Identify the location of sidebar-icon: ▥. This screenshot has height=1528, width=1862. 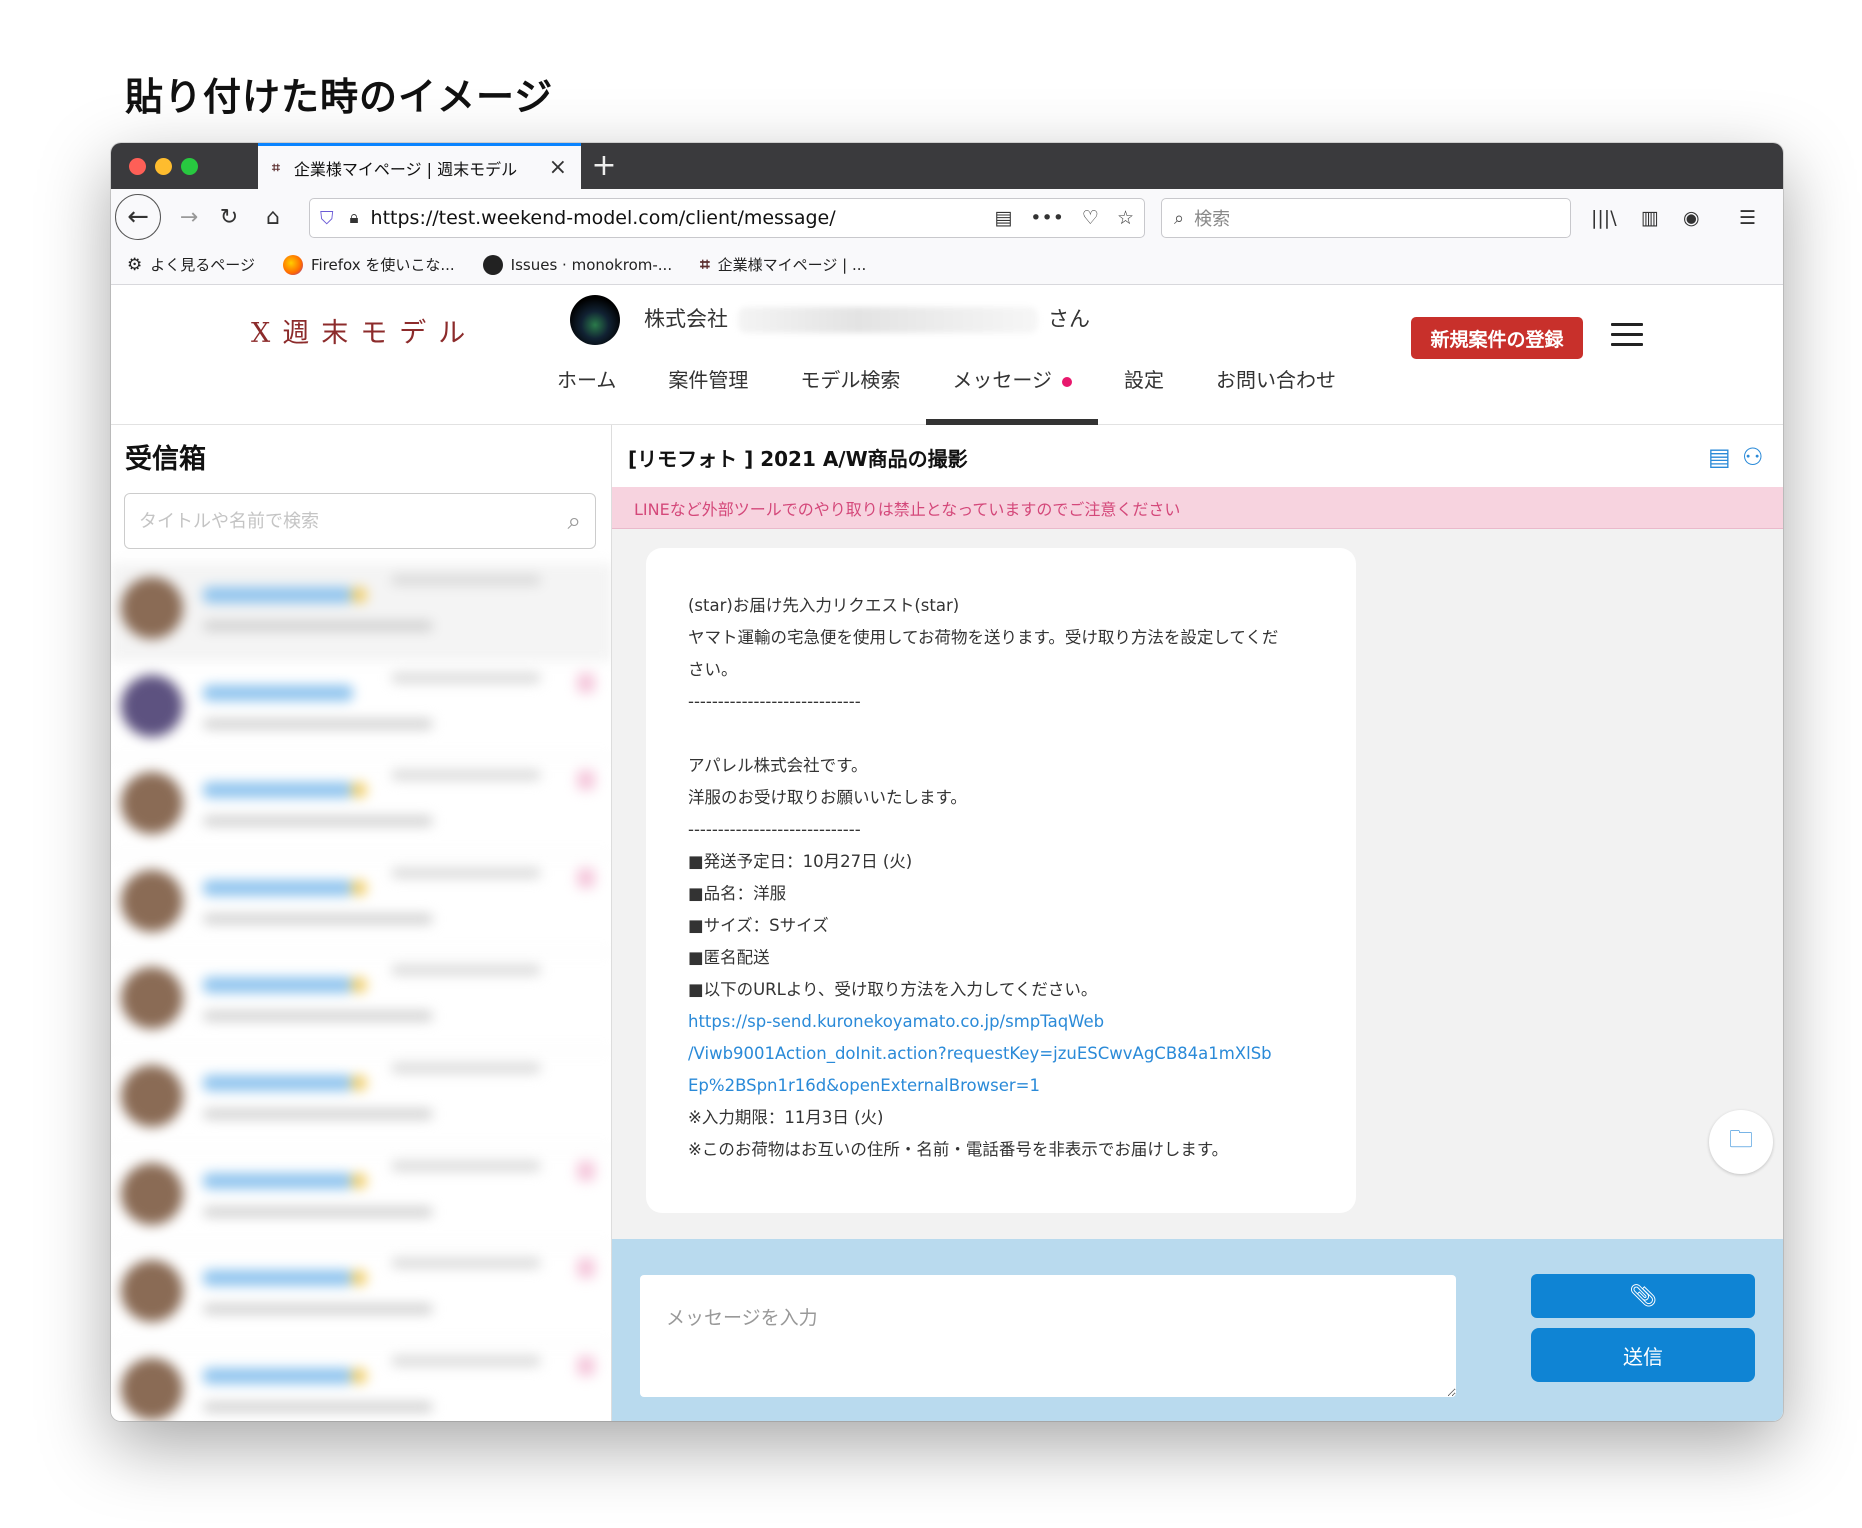
(1650, 218).